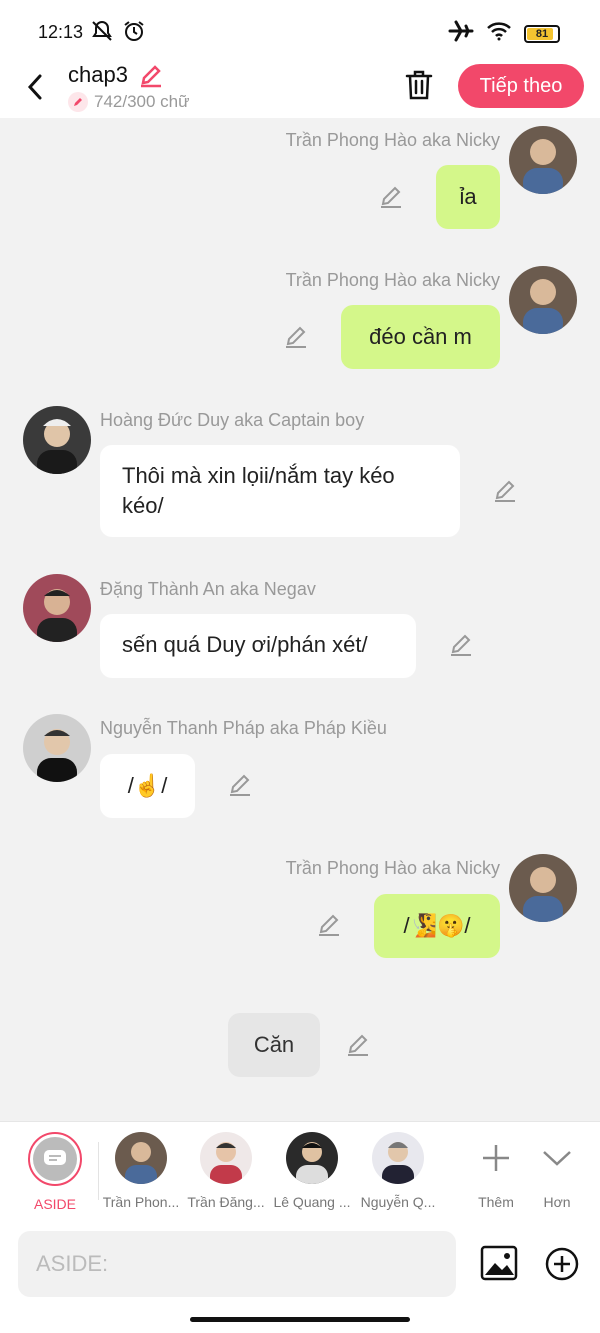 The width and height of the screenshot is (600, 1333). I want to click on back-button, so click(35, 87).